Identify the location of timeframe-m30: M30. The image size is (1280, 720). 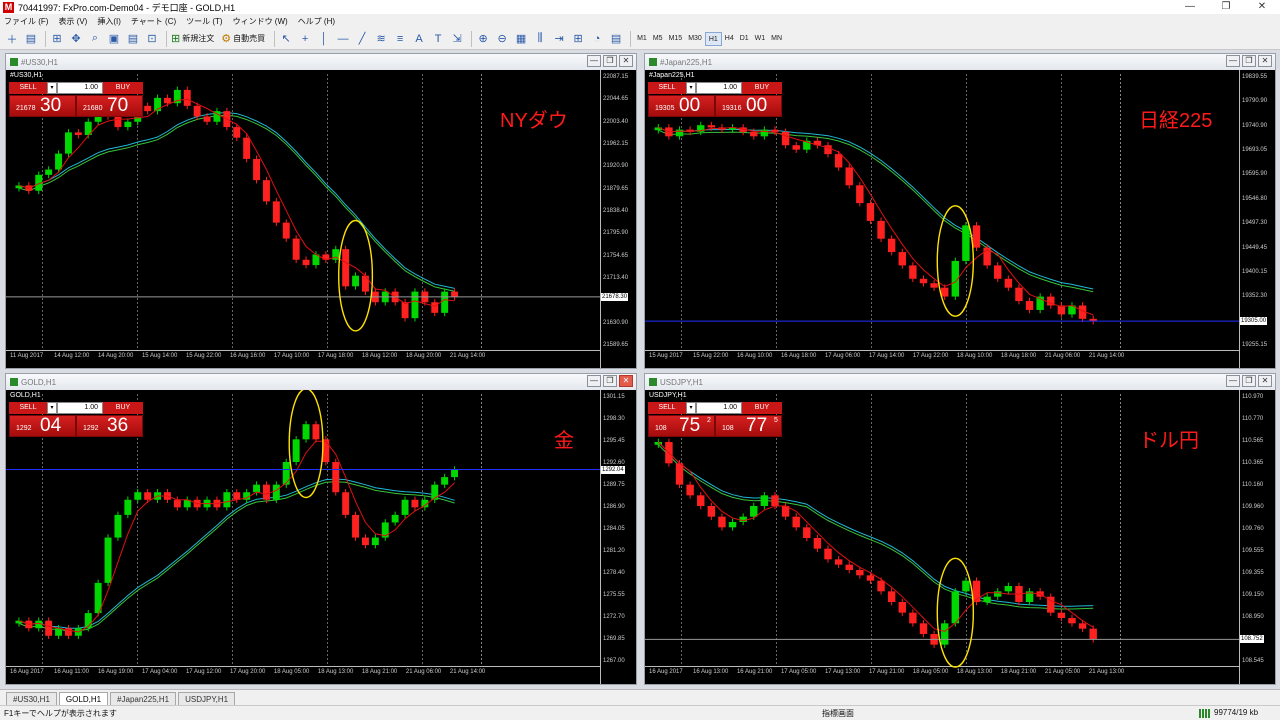
(695, 39).